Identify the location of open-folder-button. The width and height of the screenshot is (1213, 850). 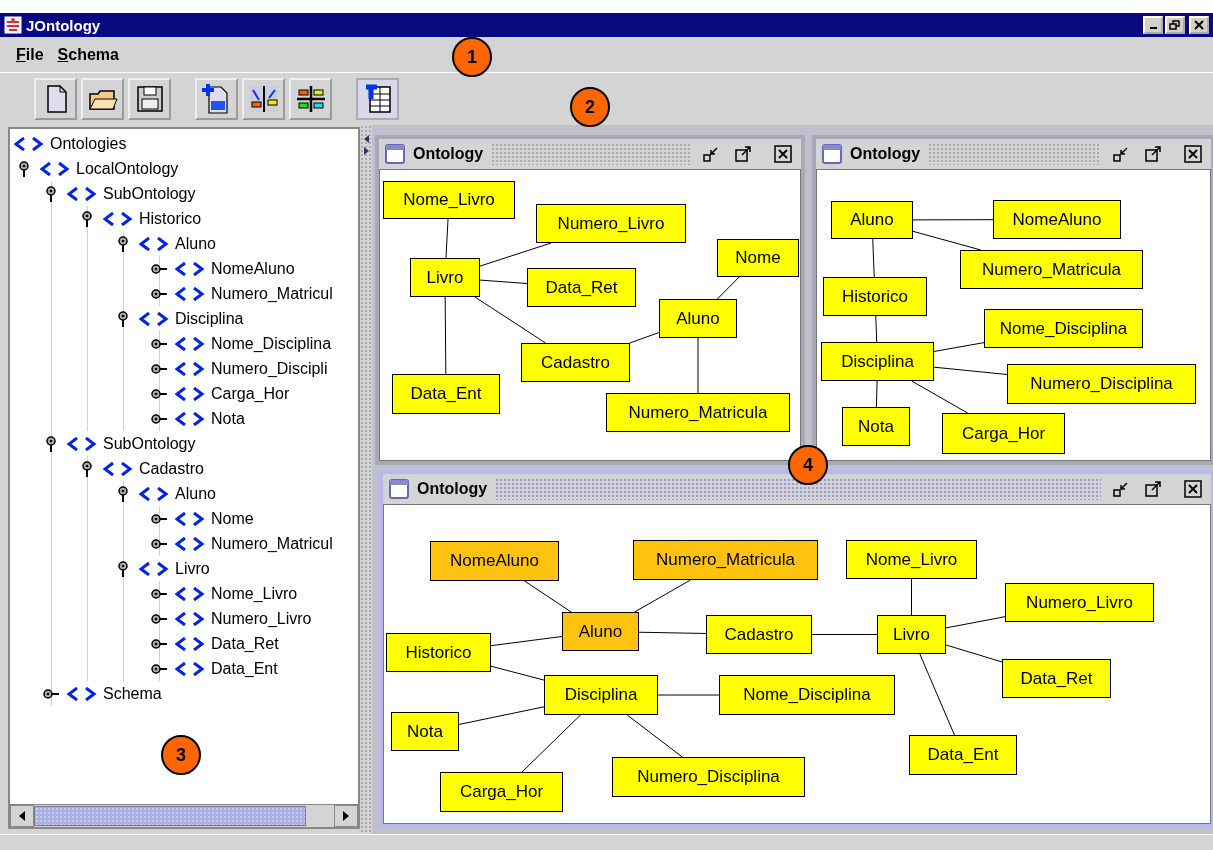
(102, 99).